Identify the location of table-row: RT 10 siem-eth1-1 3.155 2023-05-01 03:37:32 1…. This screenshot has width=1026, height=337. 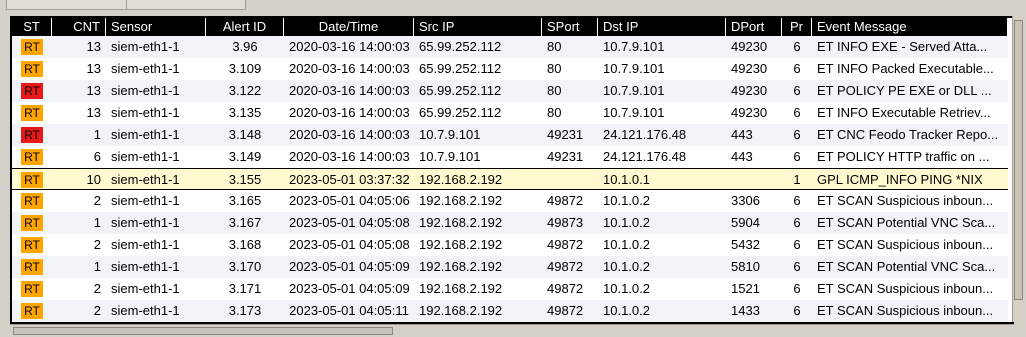
(510, 179).